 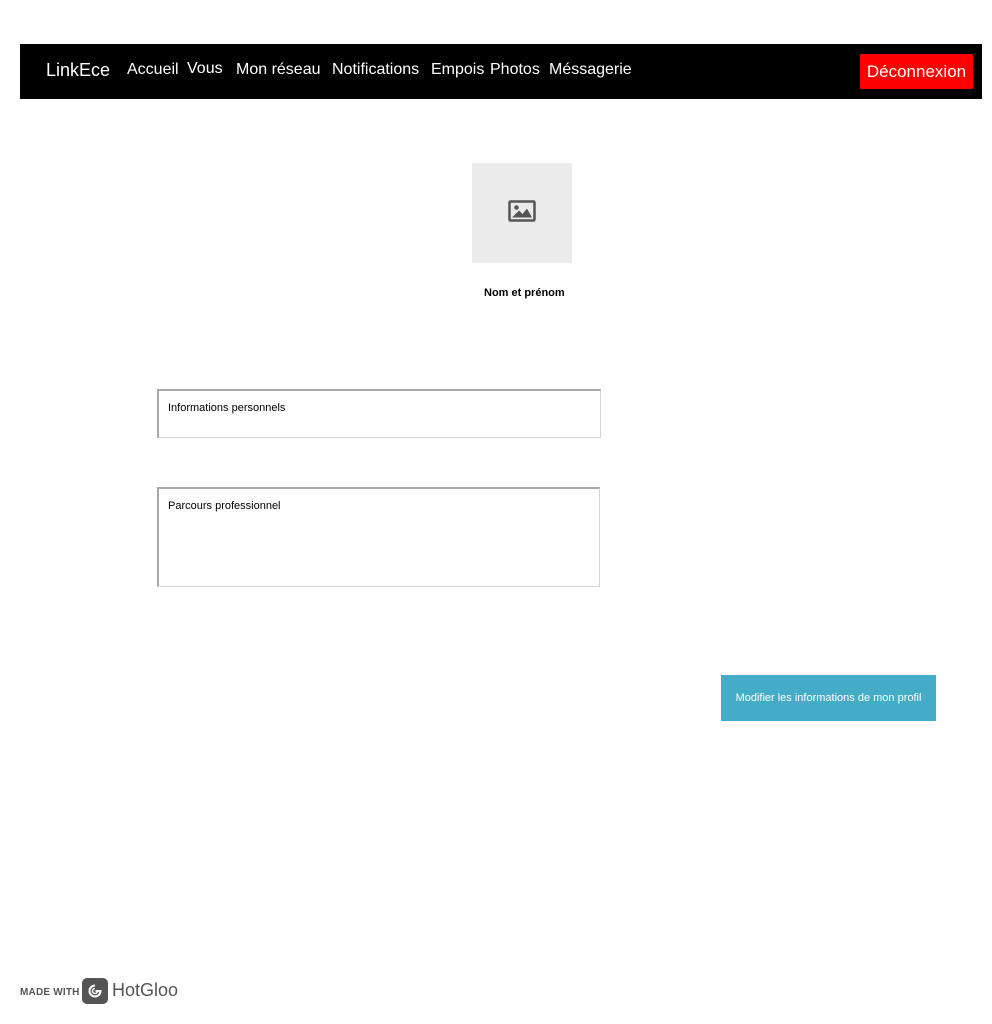 I want to click on nav-item-empois: Empois, so click(x=457, y=70).